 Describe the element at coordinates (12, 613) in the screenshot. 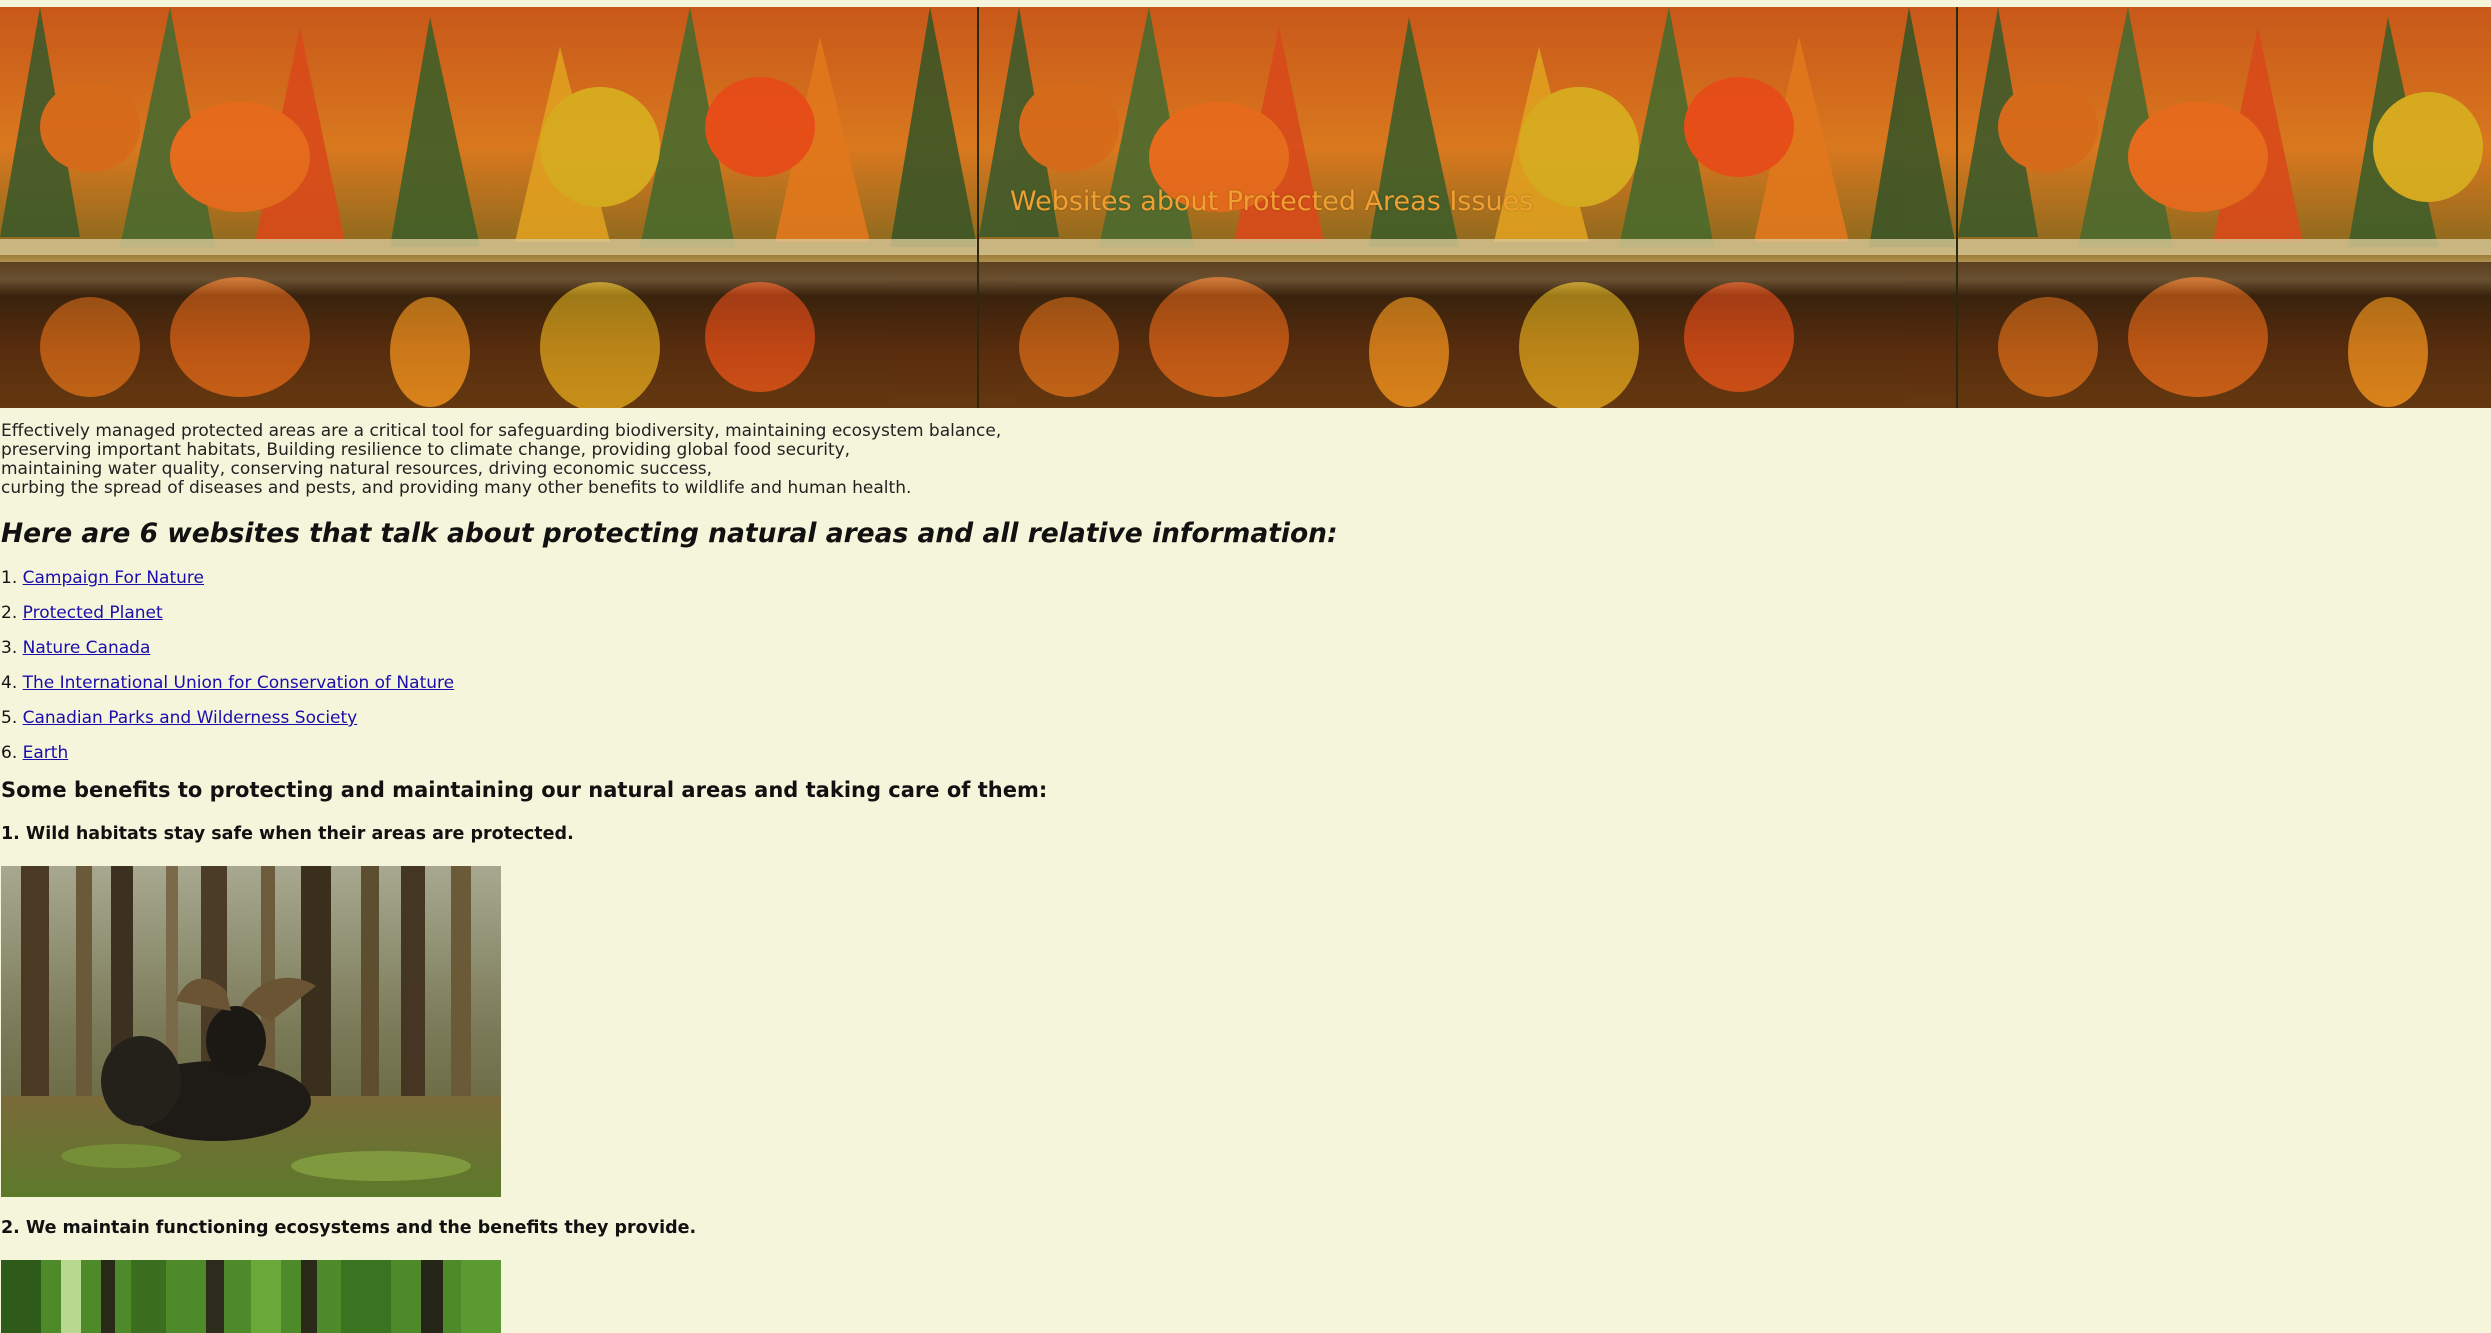

I see `list-number: 2.` at that location.